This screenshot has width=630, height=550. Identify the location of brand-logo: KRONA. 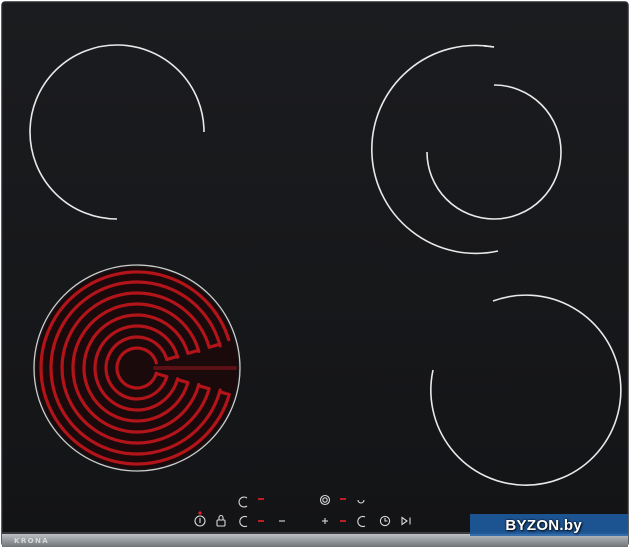
(32, 541).